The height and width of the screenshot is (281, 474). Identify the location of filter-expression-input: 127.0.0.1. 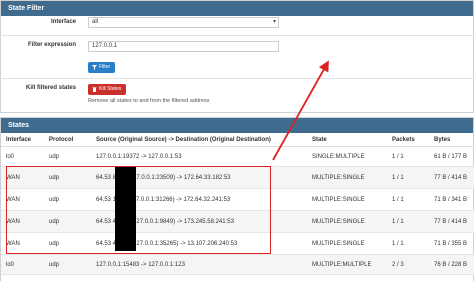
(183, 46).